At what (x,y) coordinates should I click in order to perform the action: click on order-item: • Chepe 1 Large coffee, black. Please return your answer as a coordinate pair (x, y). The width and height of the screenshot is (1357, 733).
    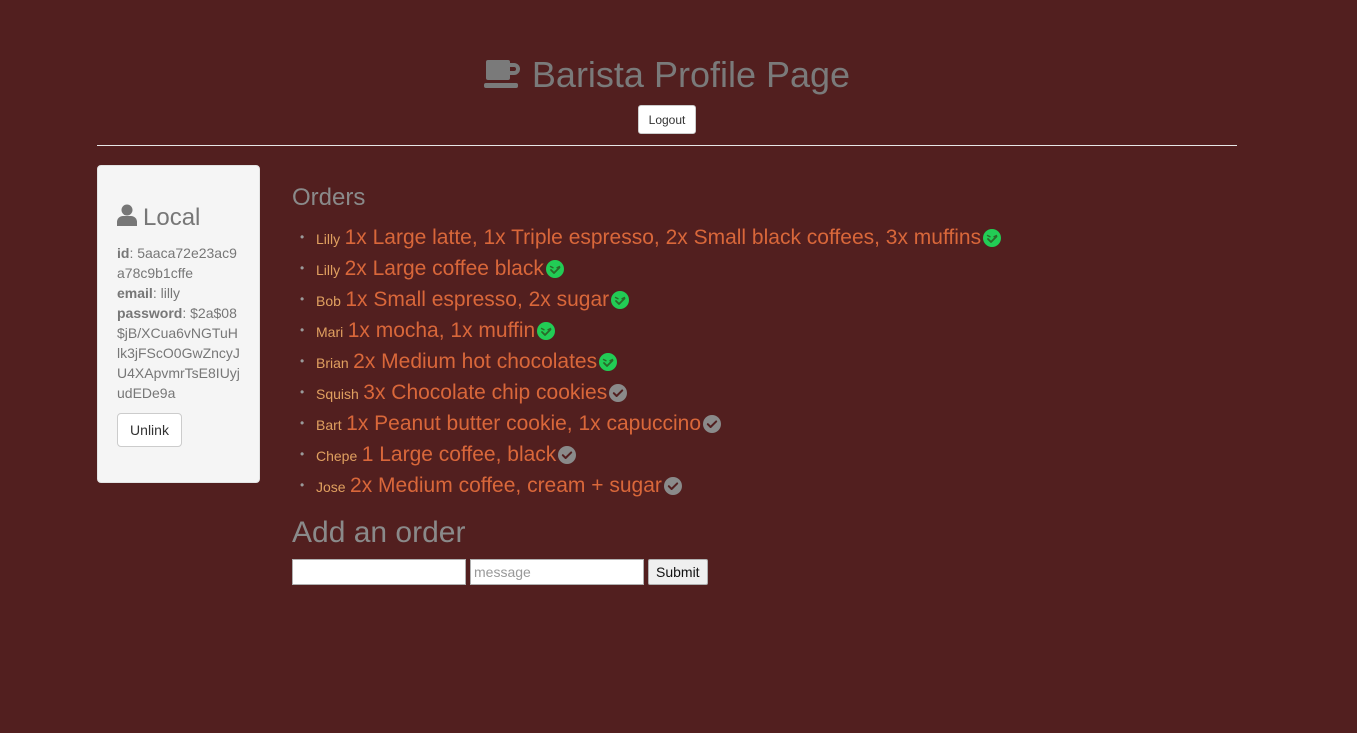
    Looking at the image, I should click on (768, 454).